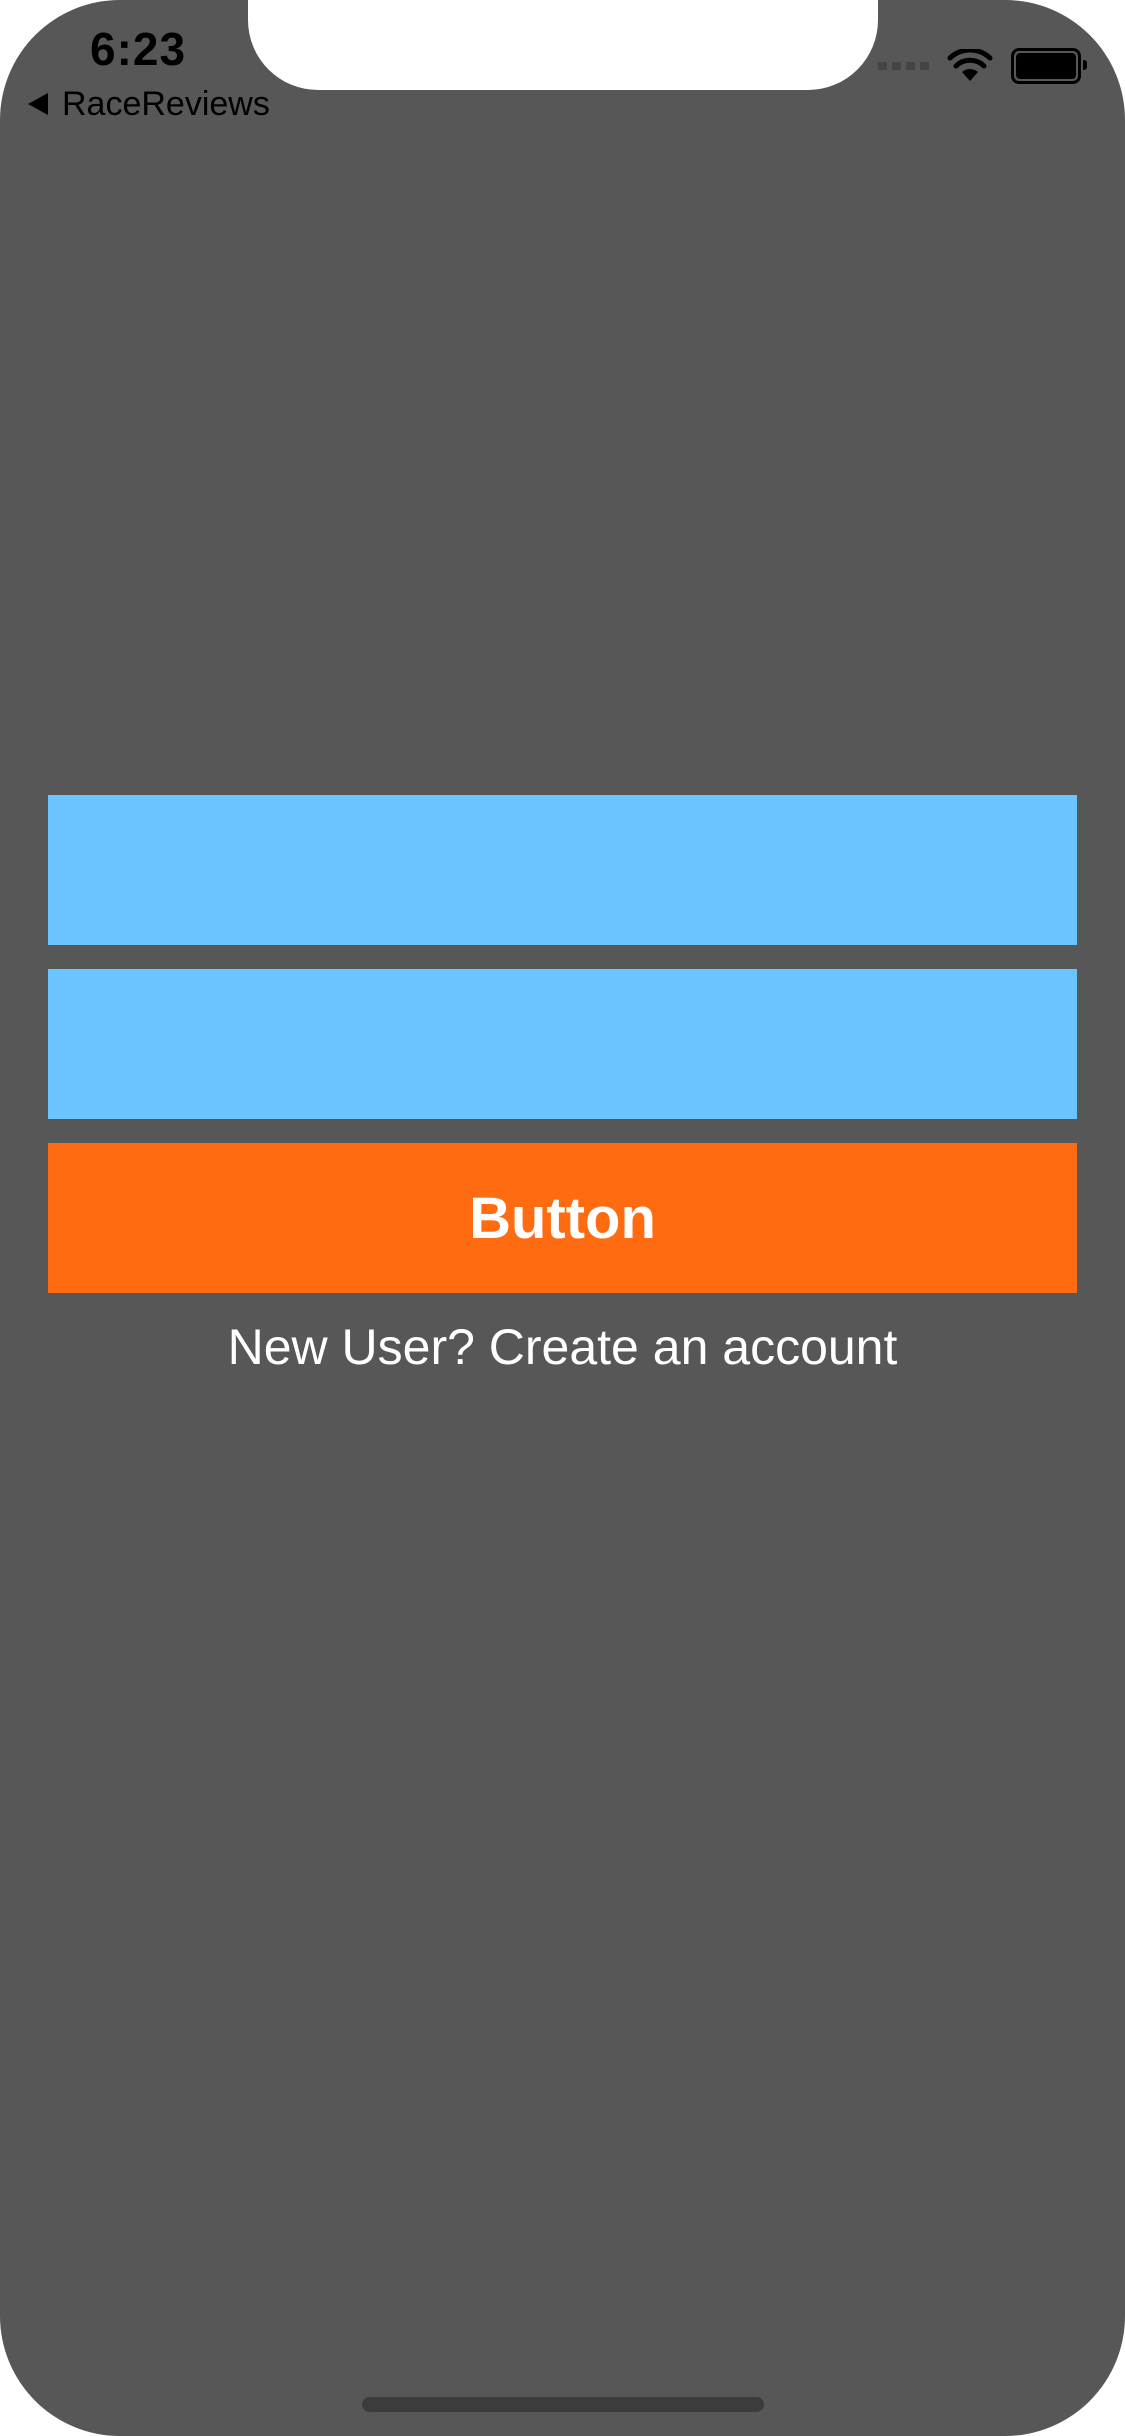 Image resolution: width=1125 pixels, height=2436 pixels. What do you see at coordinates (562, 1044) in the screenshot?
I see `password-field` at bounding box center [562, 1044].